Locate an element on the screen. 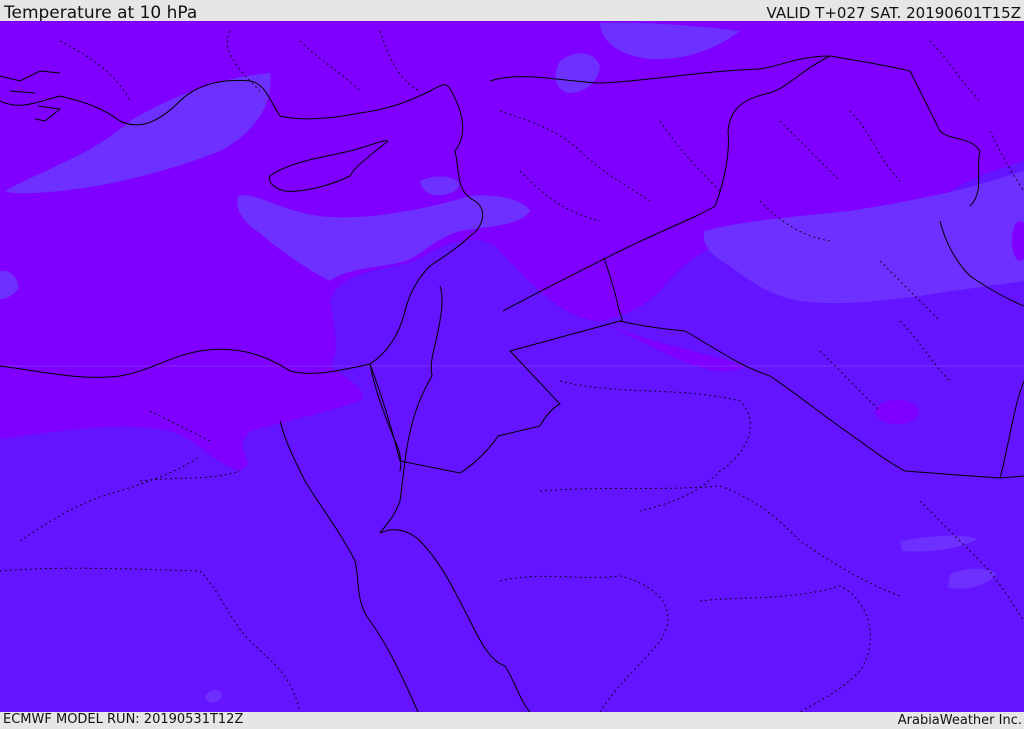 The width and height of the screenshot is (1024, 729). model-run: ECMWF MODEL RUN: 20190531T12Z is located at coordinates (123, 719).